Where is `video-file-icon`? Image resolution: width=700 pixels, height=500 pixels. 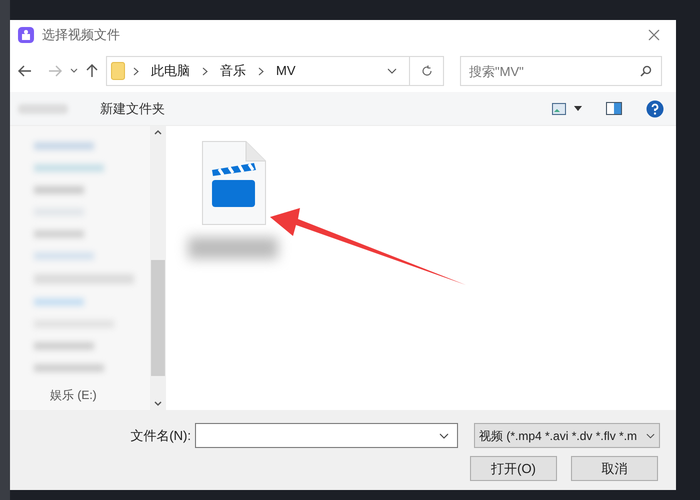 video-file-icon is located at coordinates (234, 183).